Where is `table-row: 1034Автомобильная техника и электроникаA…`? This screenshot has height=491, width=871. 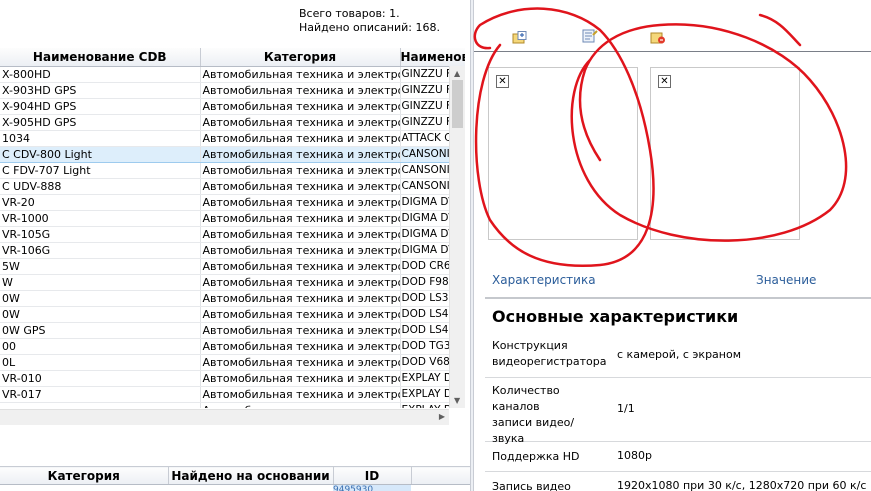 table-row: 1034Автомобильная техника и электроникаA… is located at coordinates (232, 138).